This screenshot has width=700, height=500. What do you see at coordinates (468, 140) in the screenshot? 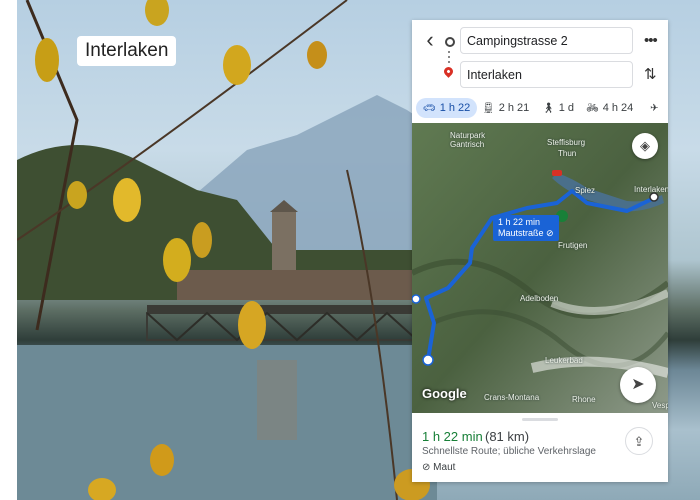
I see `map-label-naturpark: Naturpark Gantrisch` at bounding box center [468, 140].